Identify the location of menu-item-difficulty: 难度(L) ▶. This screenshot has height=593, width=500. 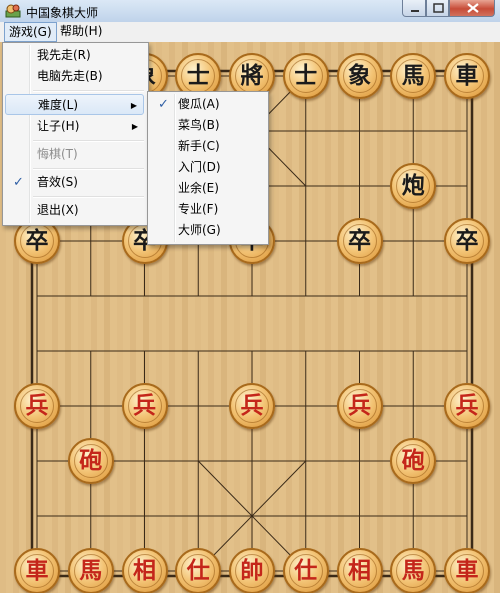
(74, 104).